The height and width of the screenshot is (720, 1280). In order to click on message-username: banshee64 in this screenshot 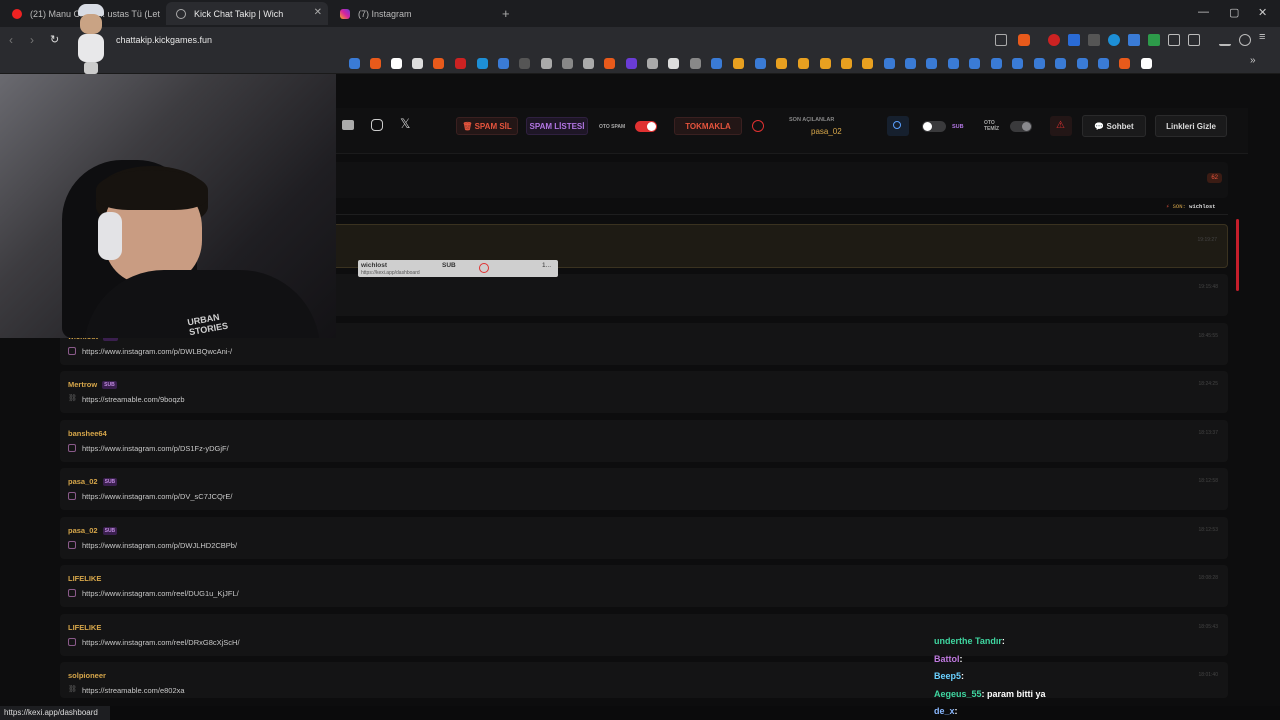, I will do `click(87, 433)`.